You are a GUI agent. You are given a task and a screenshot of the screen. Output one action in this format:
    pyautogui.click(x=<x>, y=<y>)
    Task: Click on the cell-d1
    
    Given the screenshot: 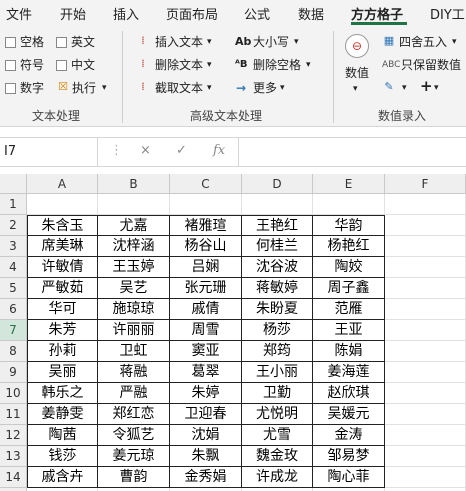 What is the action you would take?
    pyautogui.click(x=277, y=204)
    